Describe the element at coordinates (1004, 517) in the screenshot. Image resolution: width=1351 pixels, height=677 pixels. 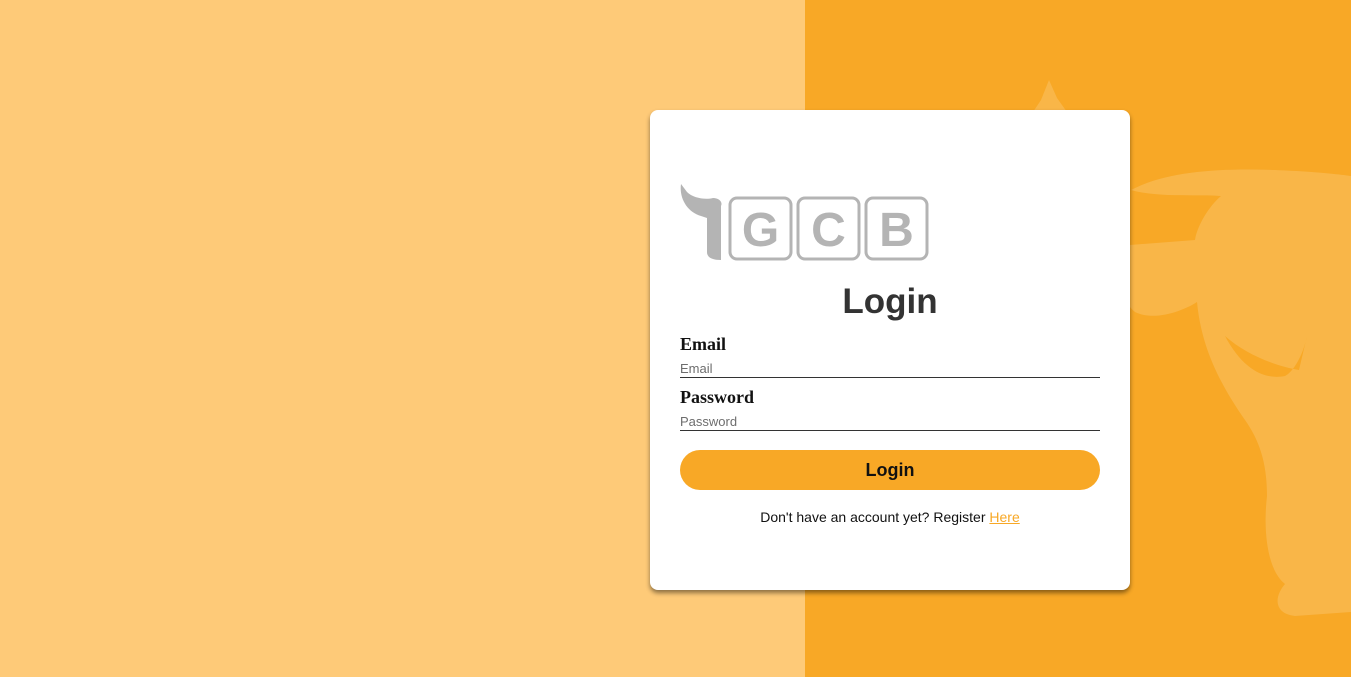
I see `register-here-link: Here` at that location.